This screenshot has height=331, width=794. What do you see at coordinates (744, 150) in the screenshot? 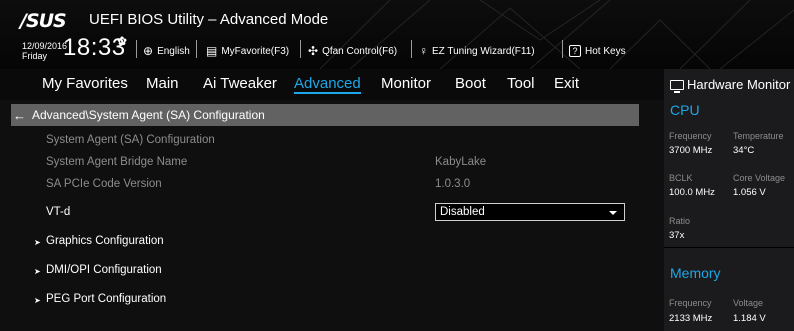
I see `cpu-temperature-value: 34°C` at bounding box center [744, 150].